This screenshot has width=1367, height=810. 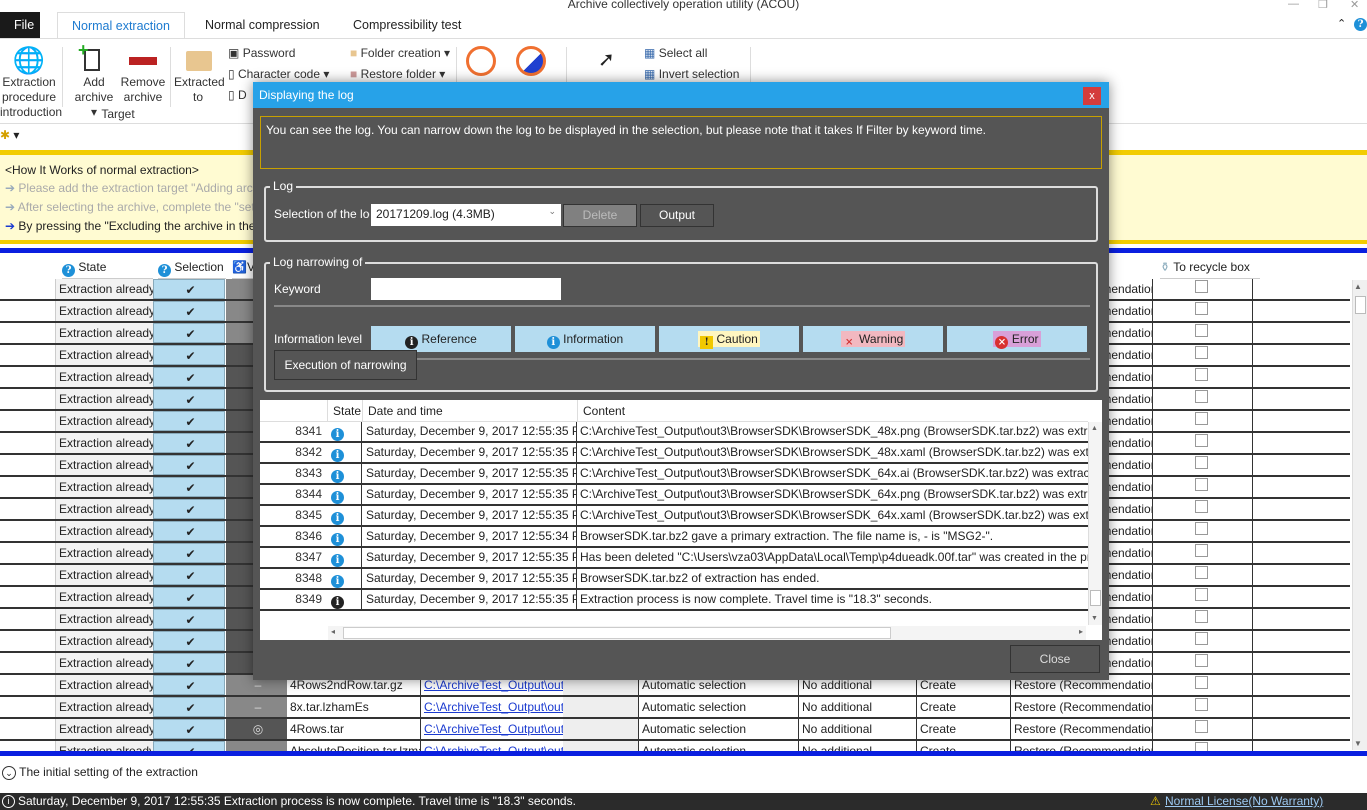 I want to click on character-code-button: ▯ Character code ▾, so click(x=278, y=74).